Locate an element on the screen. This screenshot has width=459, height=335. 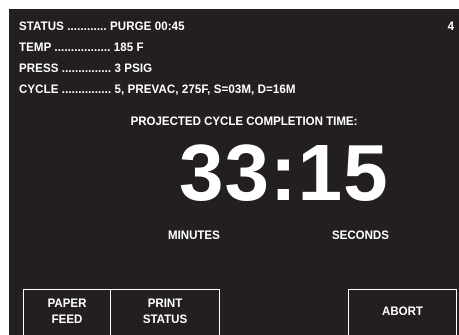
paper-feed-line2: FEED is located at coordinates (67, 319).